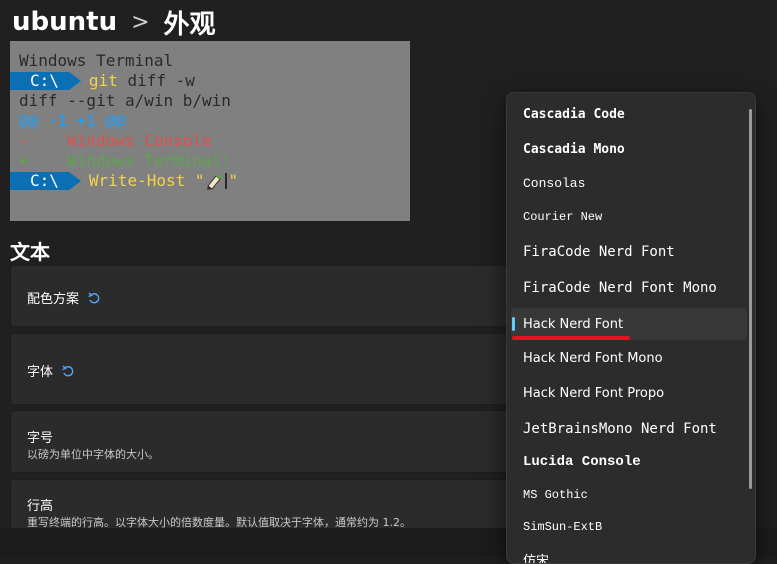 The height and width of the screenshot is (564, 777). Describe the element at coordinates (629, 252) in the screenshot. I see `font-option-firacode-nerd-font: FiraCode Nerd Font` at that location.